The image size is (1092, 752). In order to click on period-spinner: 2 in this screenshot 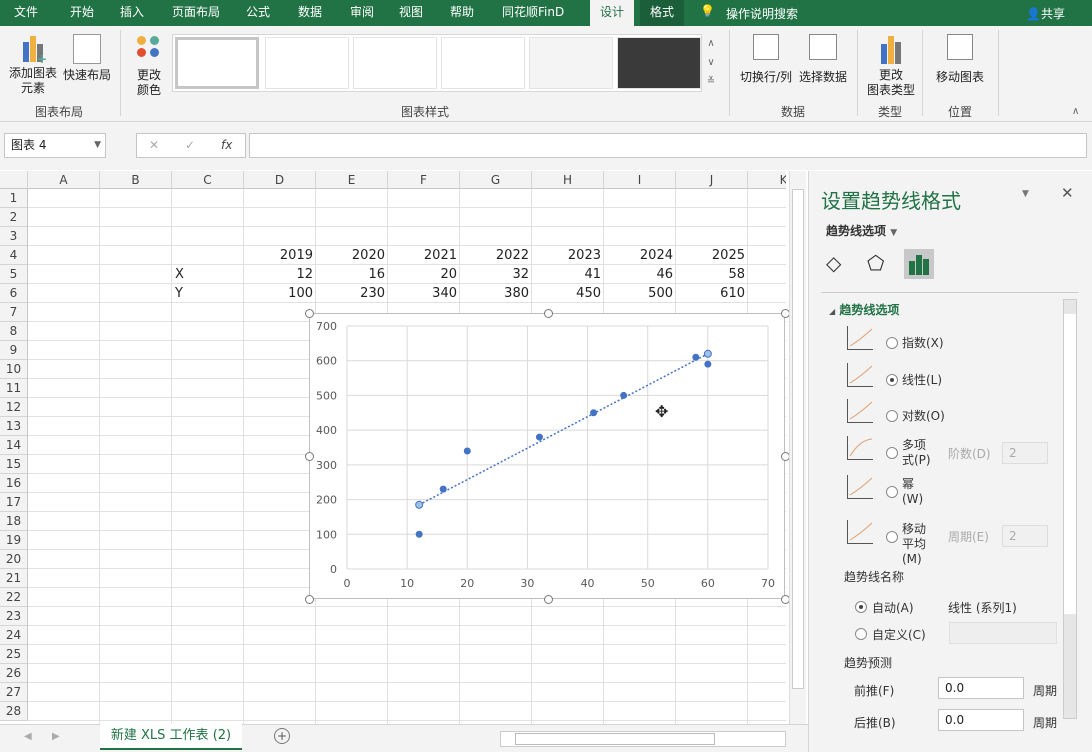, I will do `click(1025, 536)`.